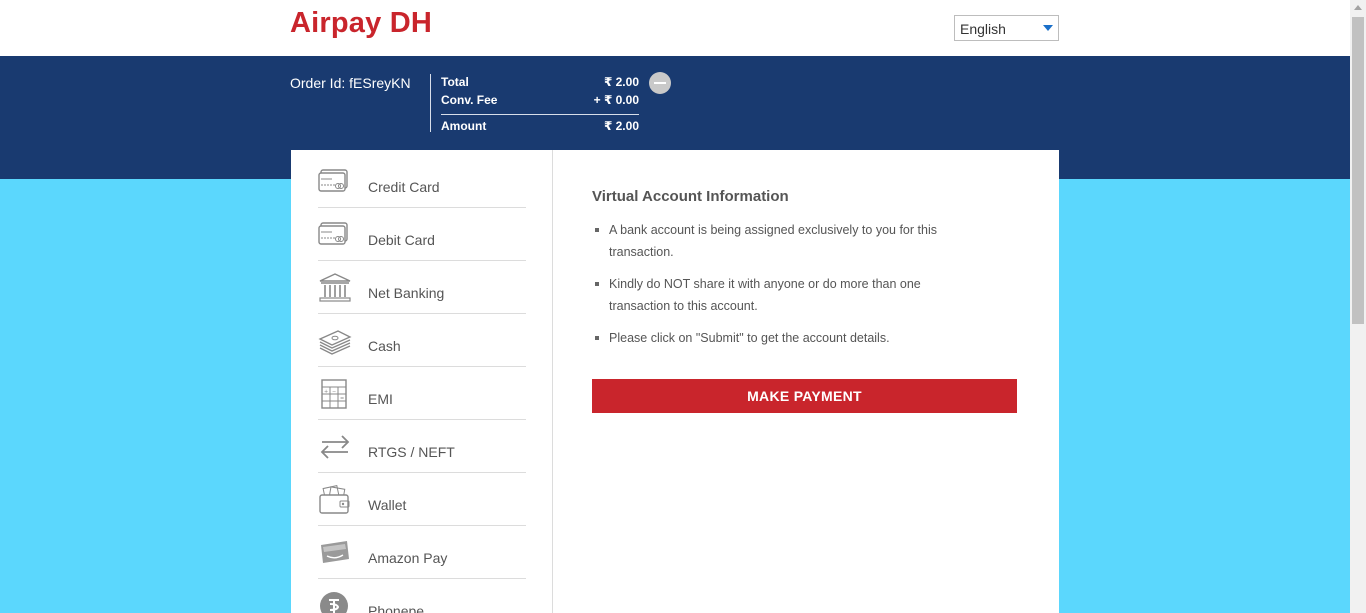 This screenshot has height=613, width=1366. What do you see at coordinates (540, 83) in the screenshot?
I see `summary-total-row: Total ₹ 2.00` at bounding box center [540, 83].